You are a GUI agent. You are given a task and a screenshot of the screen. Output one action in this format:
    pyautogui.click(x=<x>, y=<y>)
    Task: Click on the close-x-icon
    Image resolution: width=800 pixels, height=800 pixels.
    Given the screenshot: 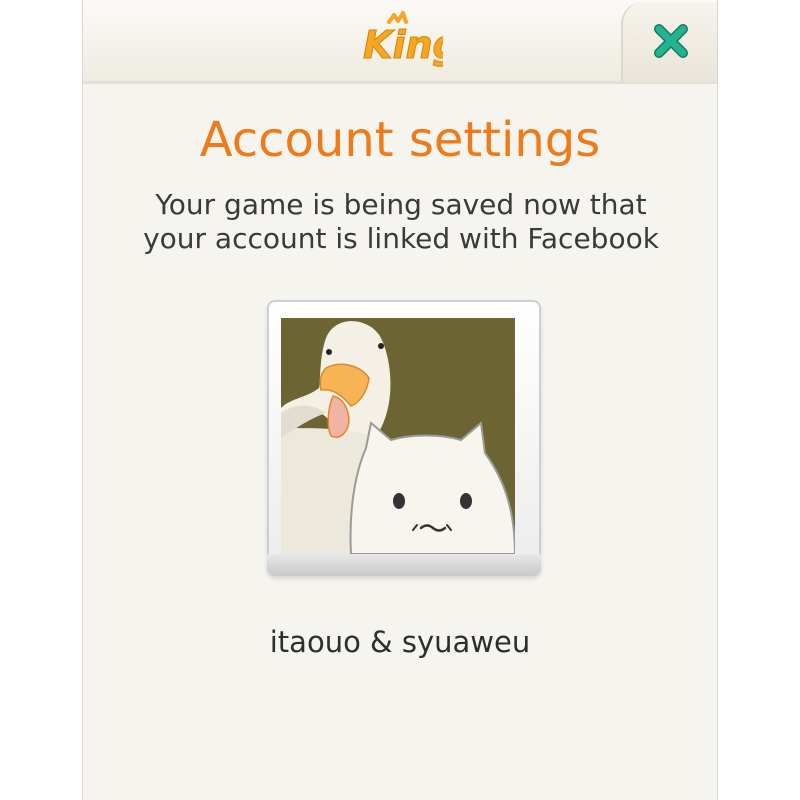 What is the action you would take?
    pyautogui.click(x=671, y=41)
    